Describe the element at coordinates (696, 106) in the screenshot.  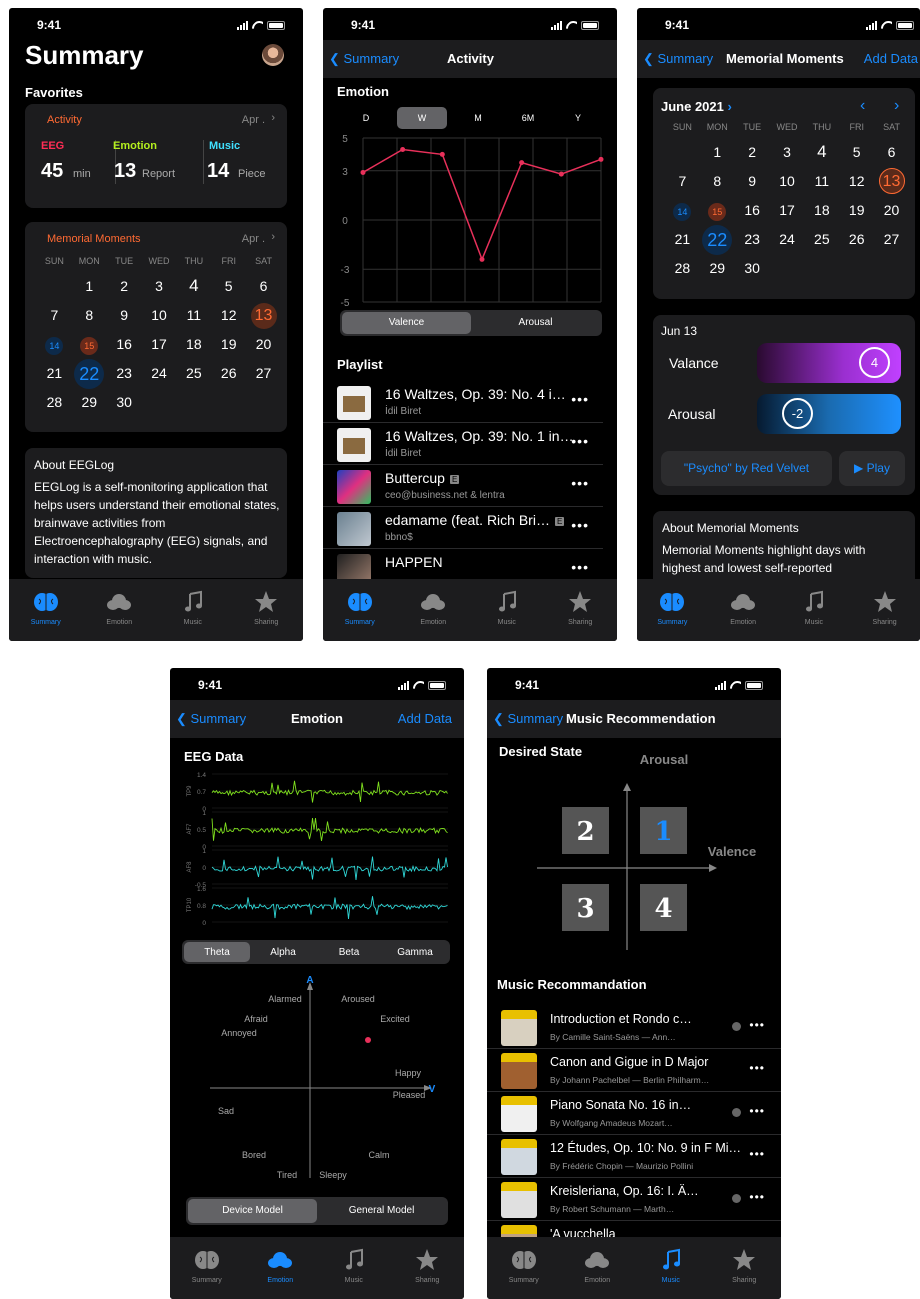
I see `month-label: June 2021 ›` at that location.